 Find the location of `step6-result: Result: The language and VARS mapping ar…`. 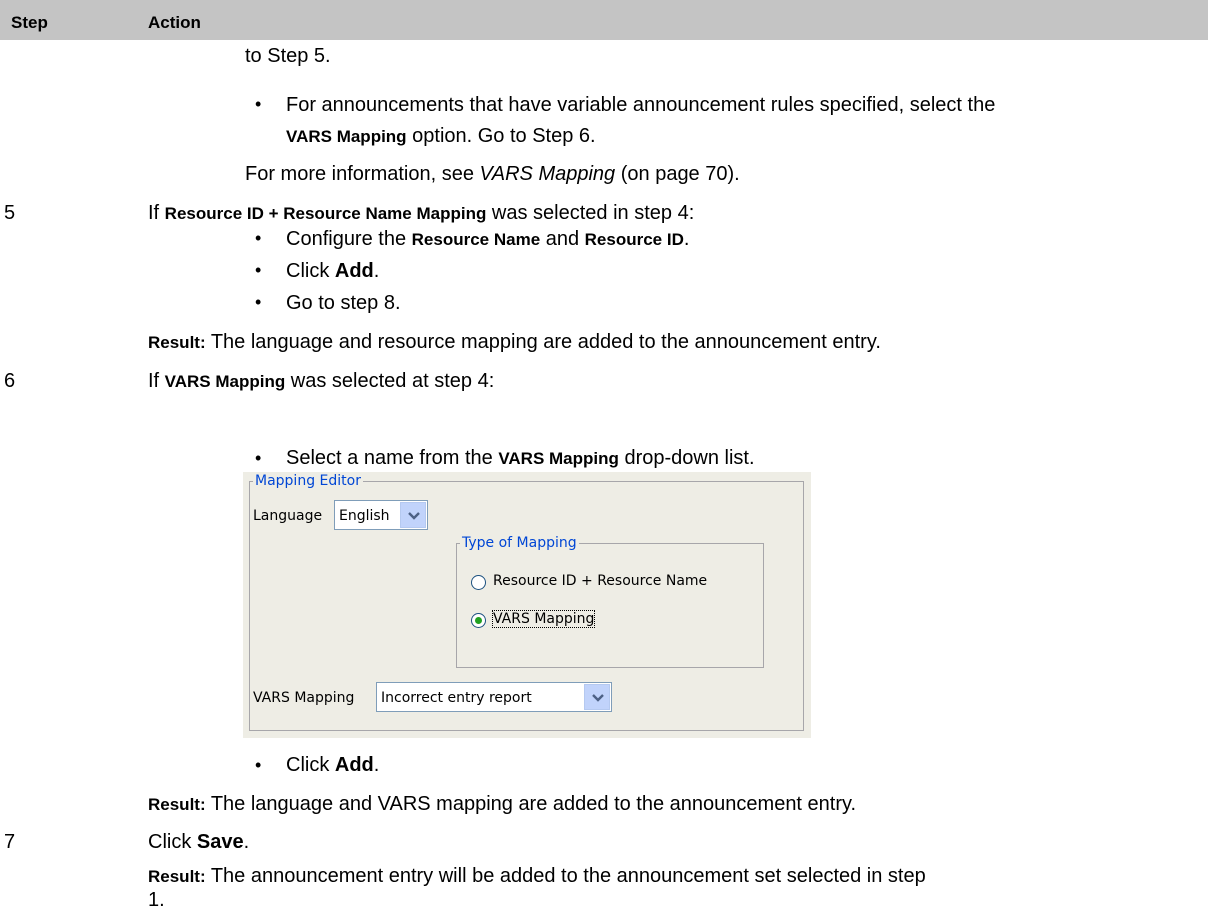

step6-result: Result: The language and VARS mapping ar… is located at coordinates (502, 804).